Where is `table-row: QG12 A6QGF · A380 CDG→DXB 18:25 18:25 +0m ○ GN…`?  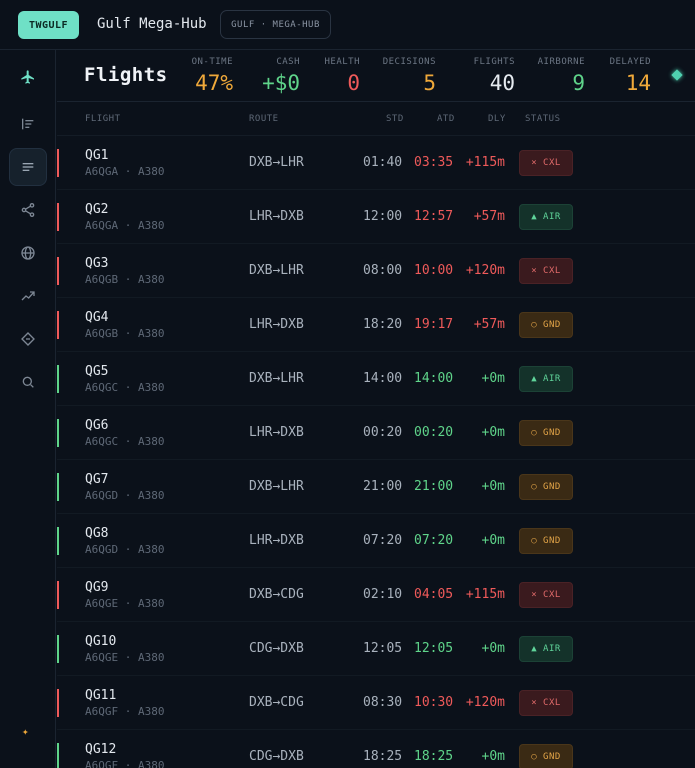
table-row: QG12 A6QGF · A380 CDG→DXB 18:25 18:25 +0m ○ GN… is located at coordinates (376, 749).